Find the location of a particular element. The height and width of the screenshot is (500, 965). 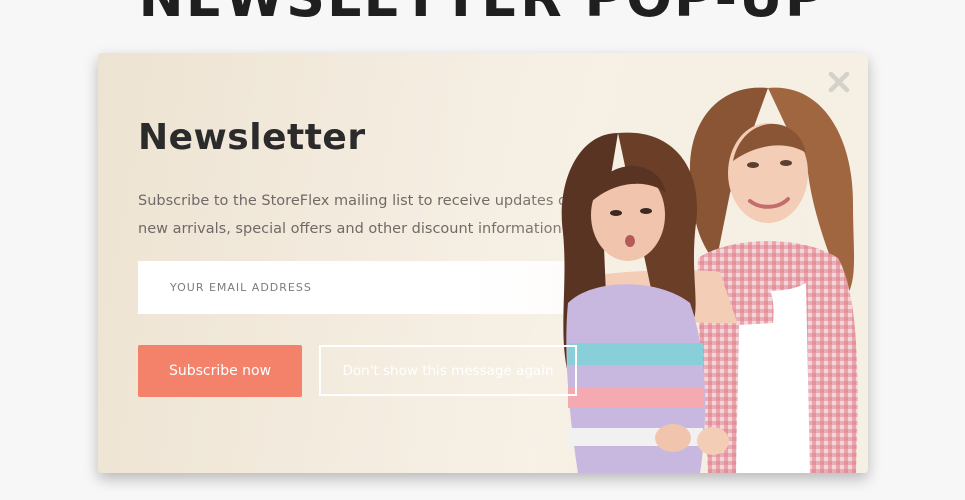

dont-show-again-button: Don't show this message again is located at coordinates (448, 370).